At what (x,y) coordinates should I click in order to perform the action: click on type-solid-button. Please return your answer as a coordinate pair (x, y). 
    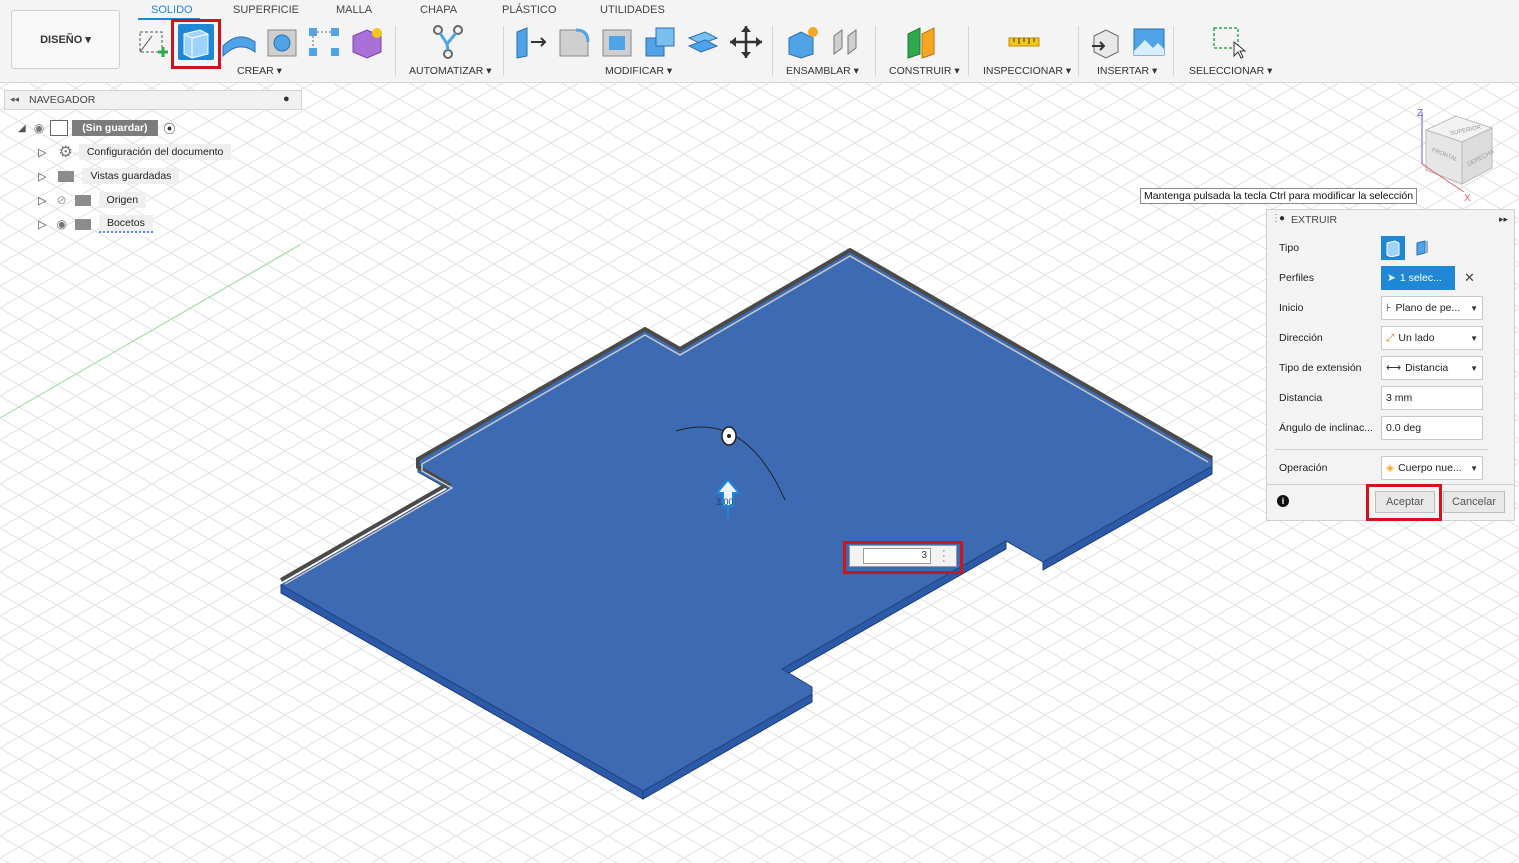
    Looking at the image, I should click on (1393, 248).